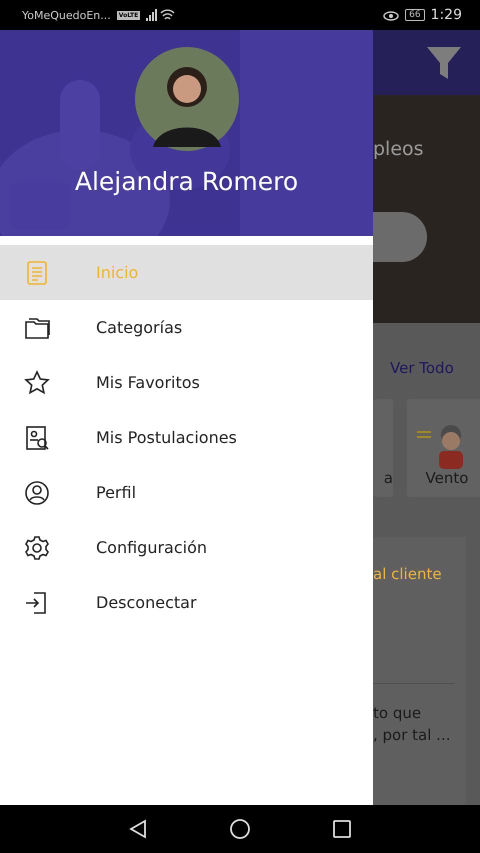  What do you see at coordinates (240, 829) in the screenshot?
I see `home-icon` at bounding box center [240, 829].